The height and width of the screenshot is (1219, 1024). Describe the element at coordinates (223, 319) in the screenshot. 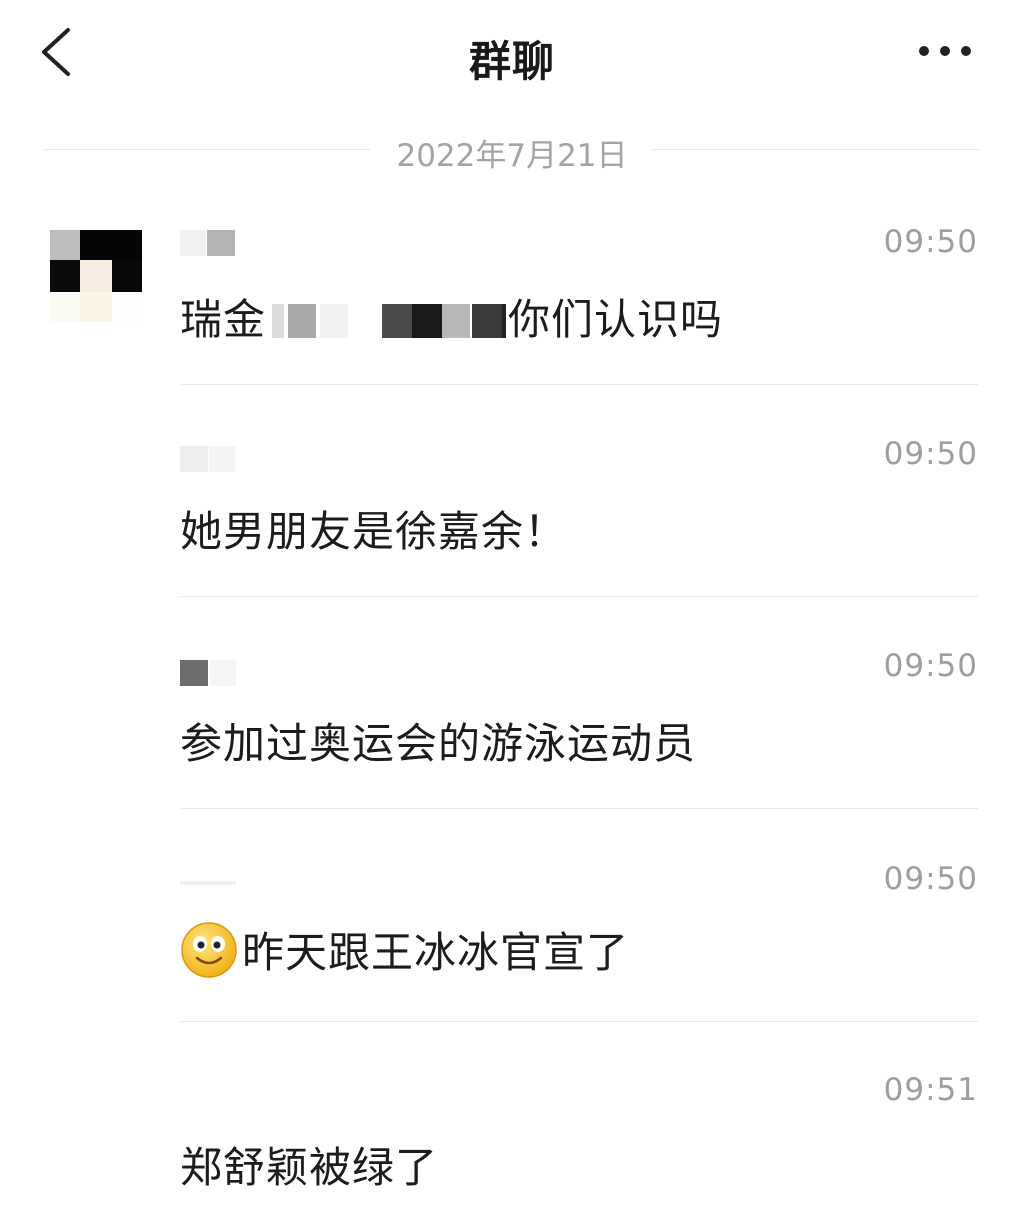

I see `message-text-part: 瑞金` at that location.